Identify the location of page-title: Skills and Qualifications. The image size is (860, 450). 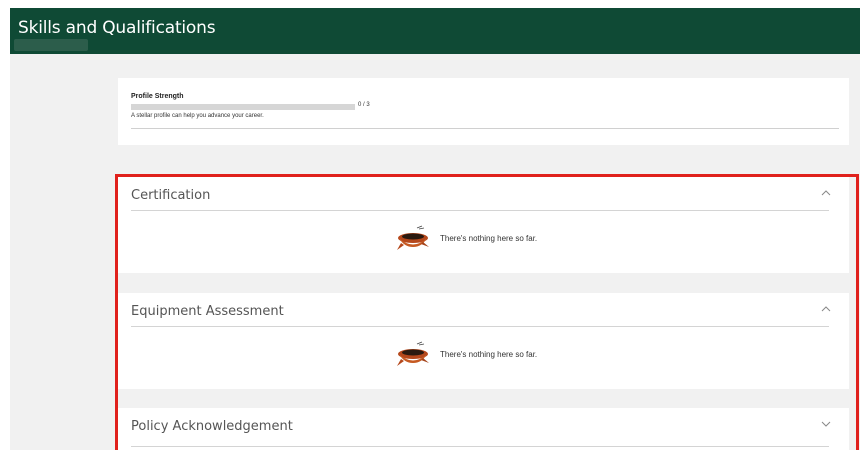
(117, 28).